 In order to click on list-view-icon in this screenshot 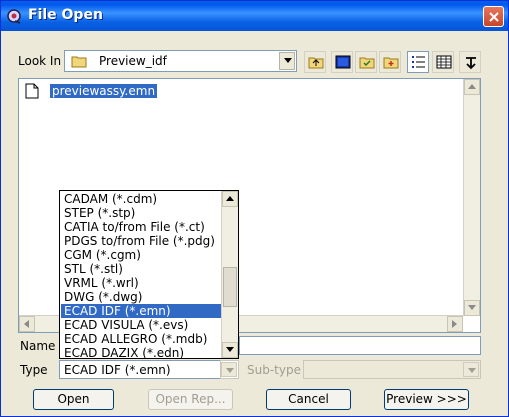, I will do `click(418, 62)`.